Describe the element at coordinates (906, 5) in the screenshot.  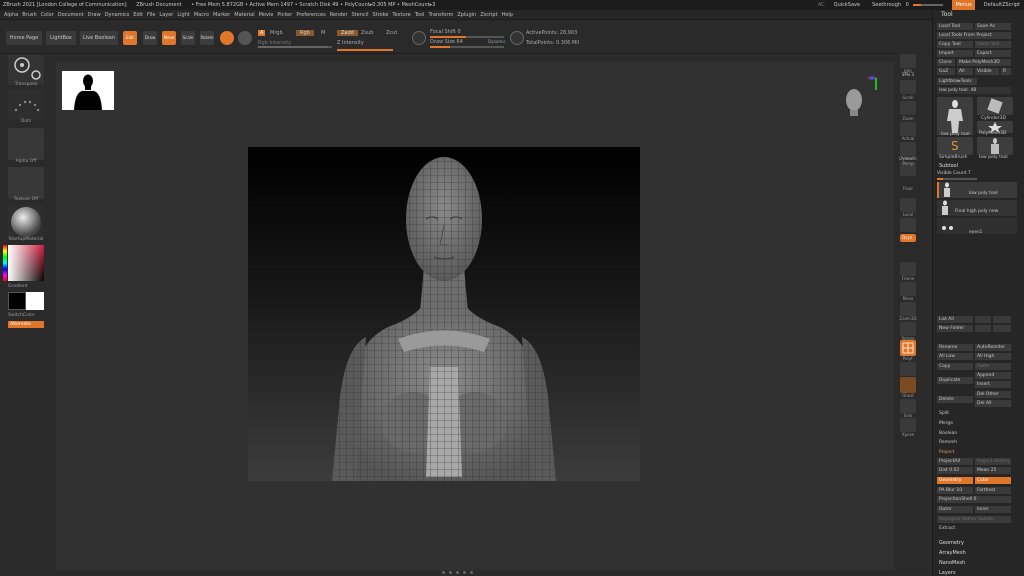
I see `seethrough-slider: Seethrough 0` at that location.